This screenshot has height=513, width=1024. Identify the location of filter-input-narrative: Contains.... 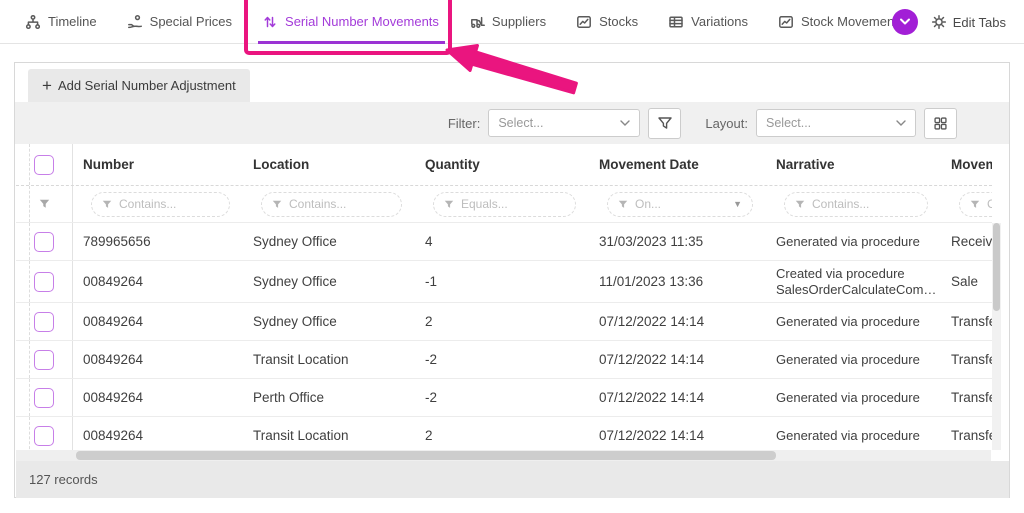
(856, 204).